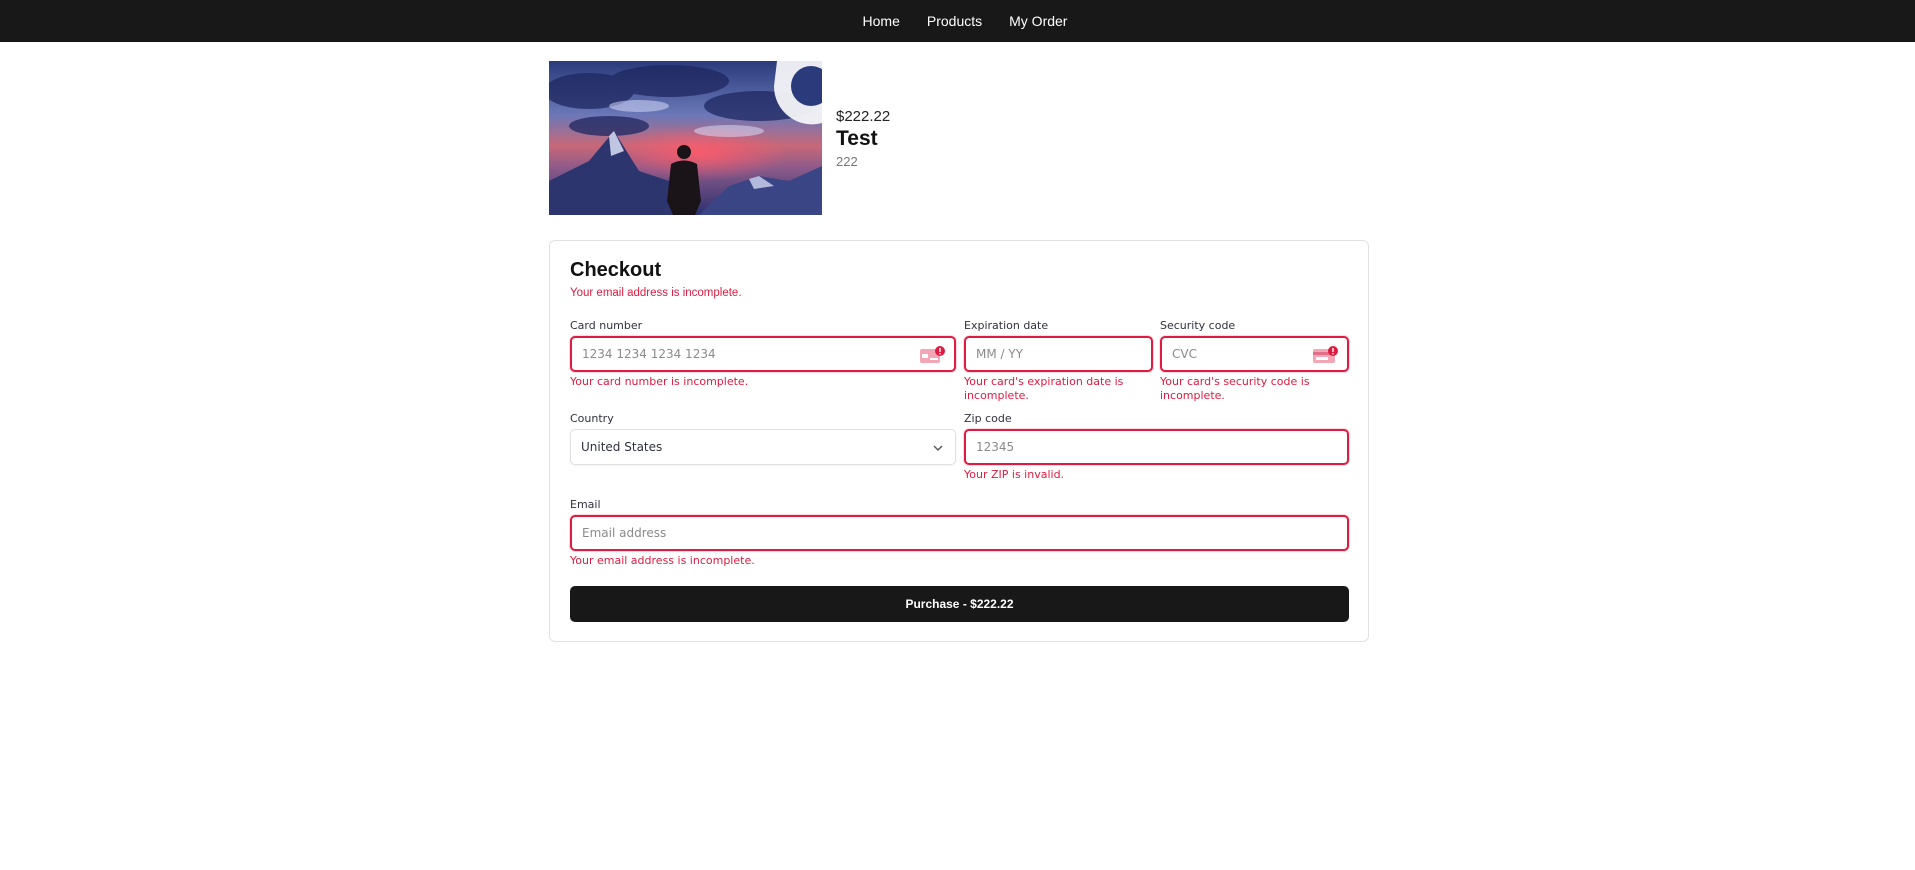 Image resolution: width=1915 pixels, height=870 pixels. What do you see at coordinates (995, 447) in the screenshot?
I see `zip-placeholder: 12345` at bounding box center [995, 447].